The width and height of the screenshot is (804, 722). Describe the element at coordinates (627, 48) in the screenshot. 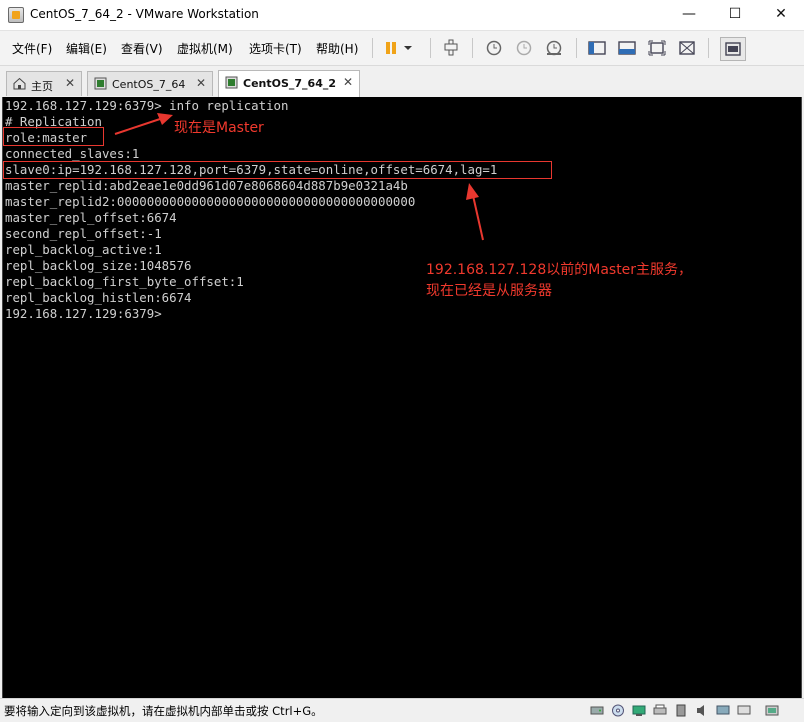

I see `console-view-icon` at that location.